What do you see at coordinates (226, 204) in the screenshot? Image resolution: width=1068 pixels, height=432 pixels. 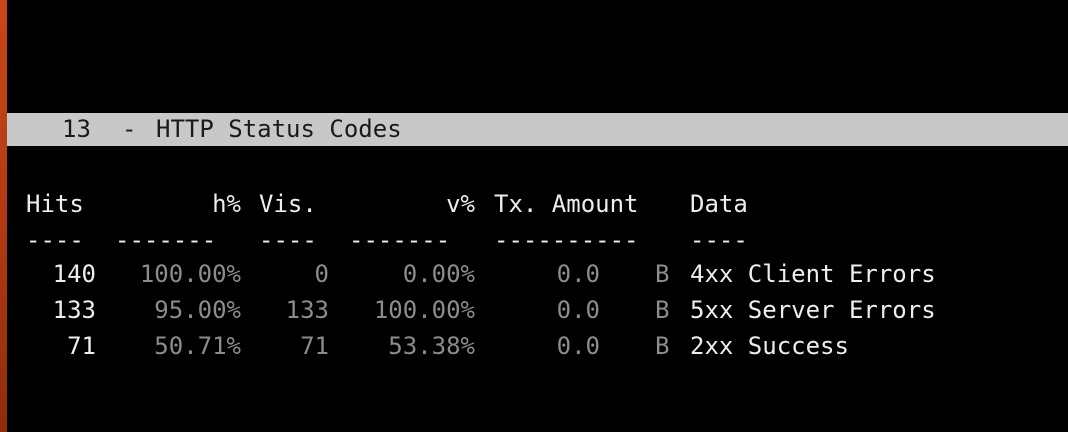 I see `header-h-percent: h%` at bounding box center [226, 204].